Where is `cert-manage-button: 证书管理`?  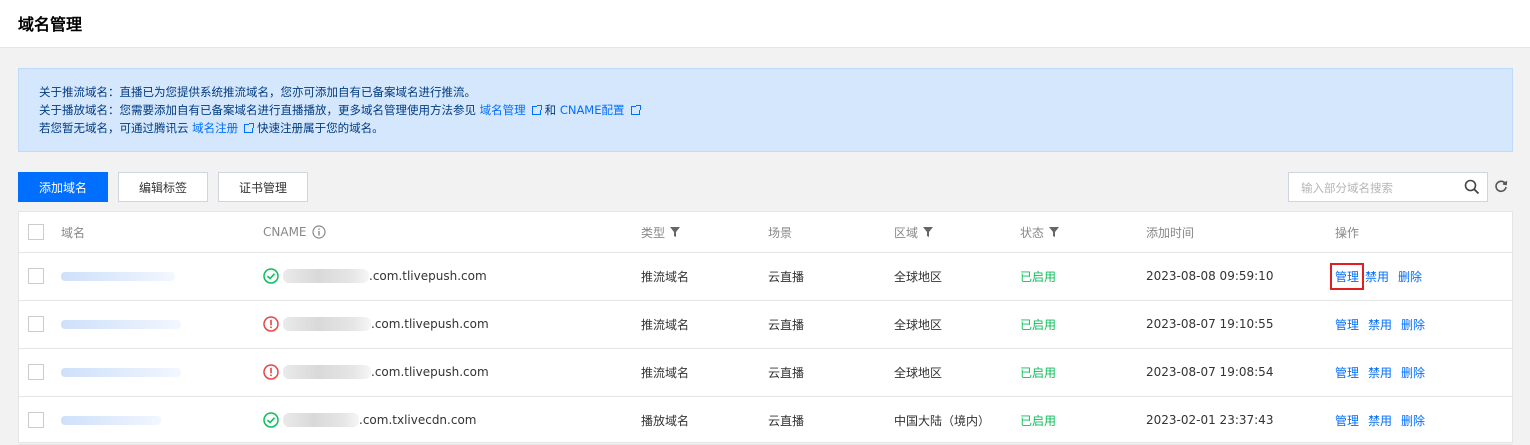
cert-manage-button: 证书管理 is located at coordinates (263, 187).